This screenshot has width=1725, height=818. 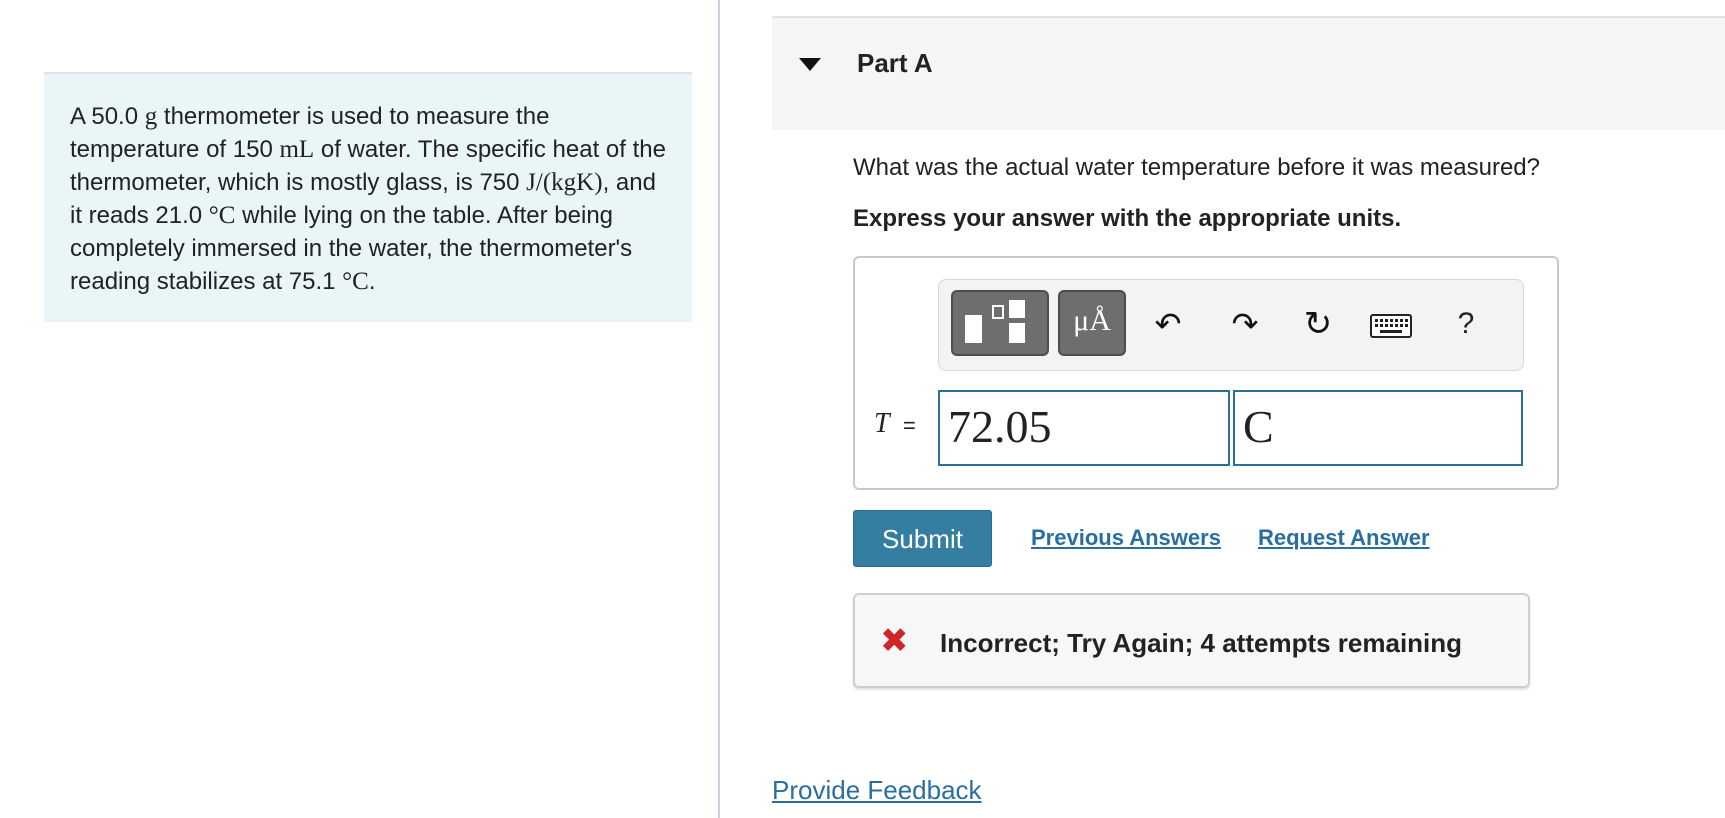 I want to click on problem-math: J/(kgK), so click(x=564, y=182).